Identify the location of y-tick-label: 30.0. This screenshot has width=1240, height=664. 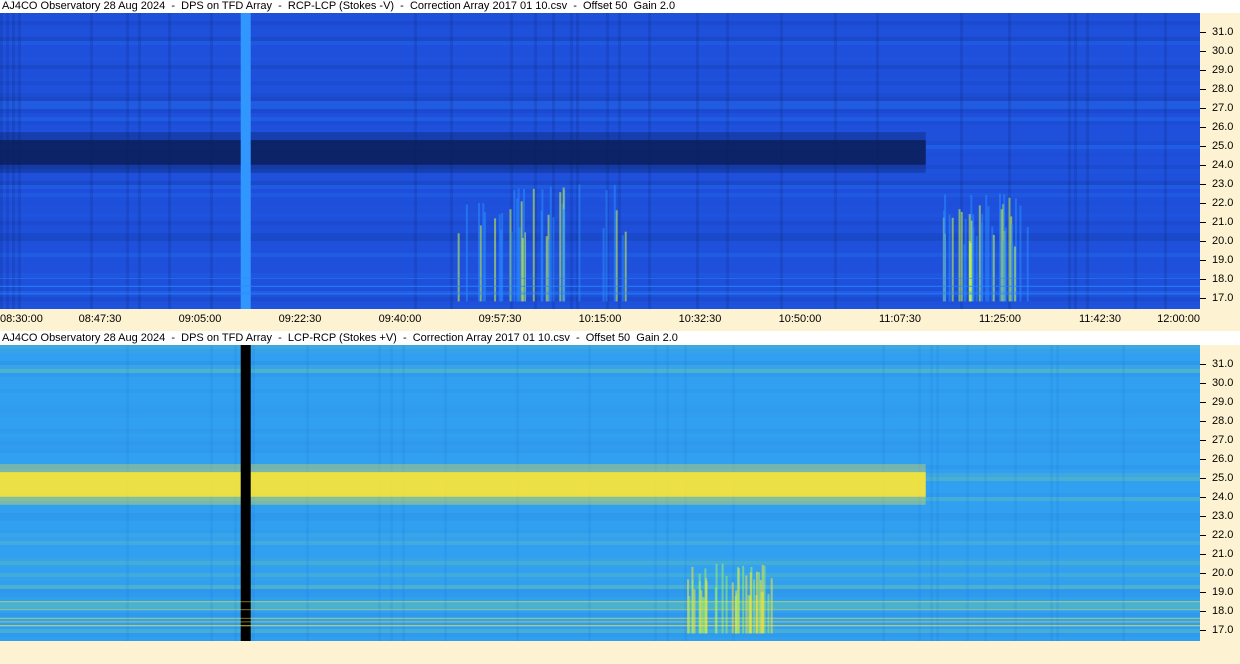
(1223, 382).